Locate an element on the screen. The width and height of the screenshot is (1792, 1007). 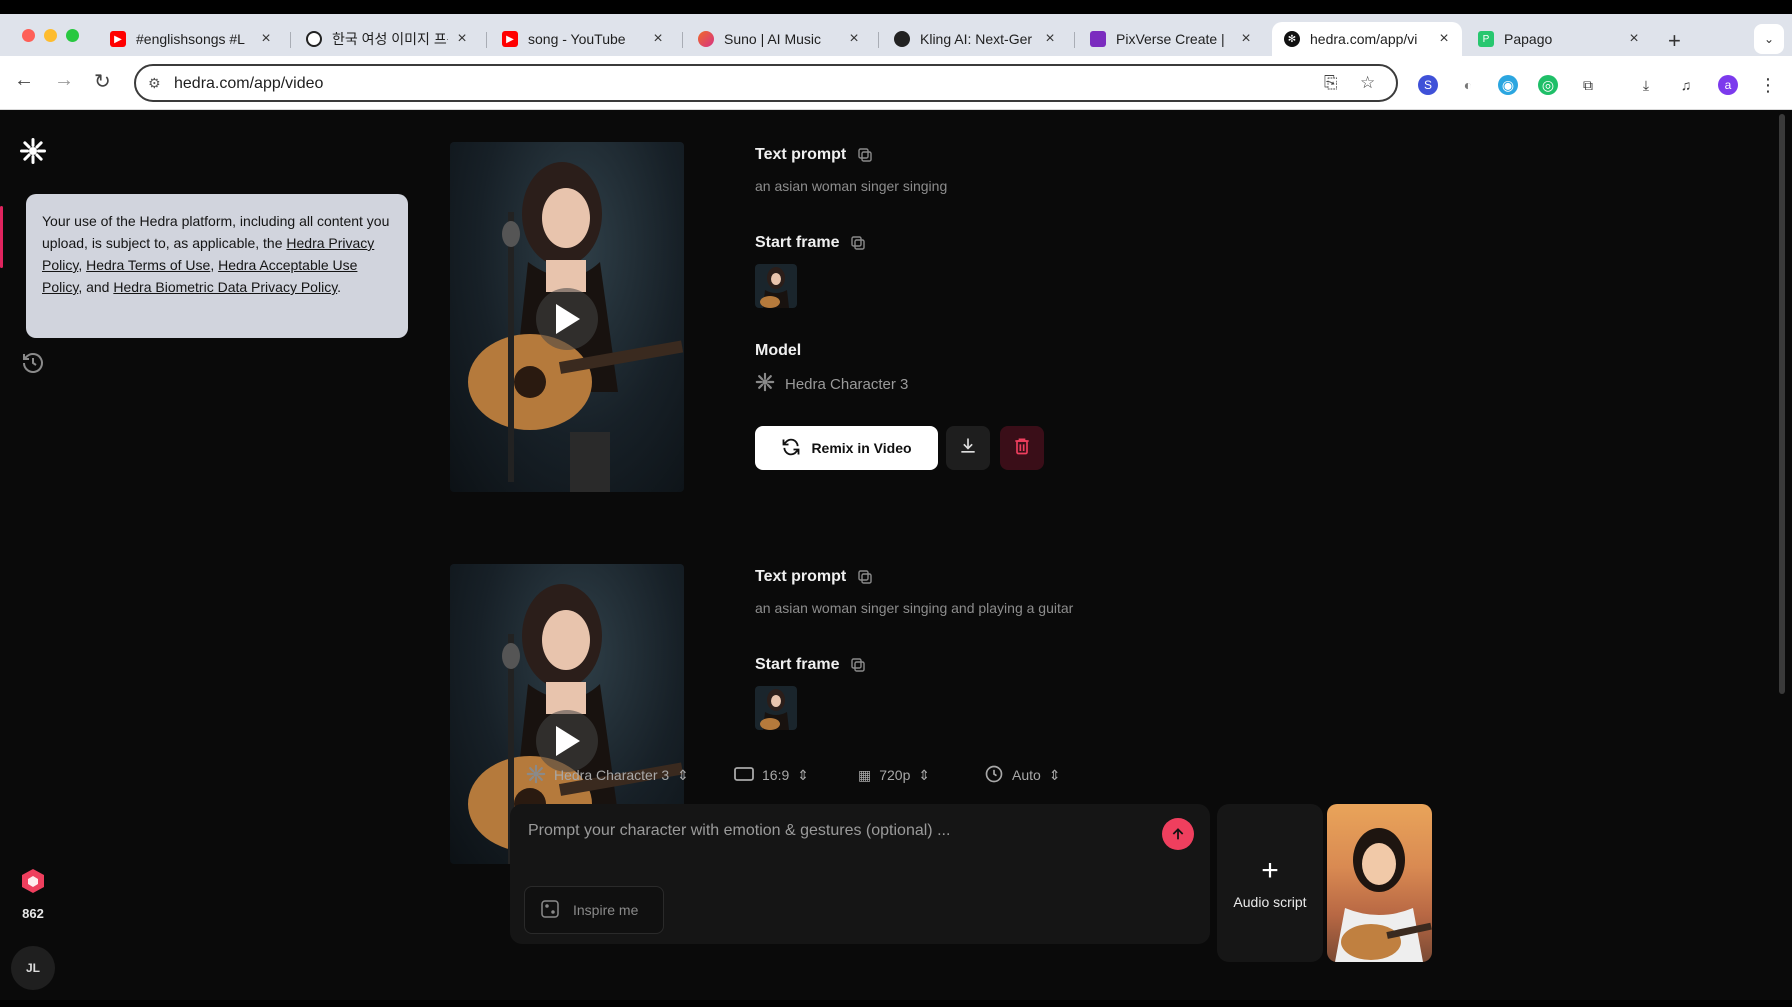
tab-3: Suno | AI Music × is located at coordinates (779, 39).